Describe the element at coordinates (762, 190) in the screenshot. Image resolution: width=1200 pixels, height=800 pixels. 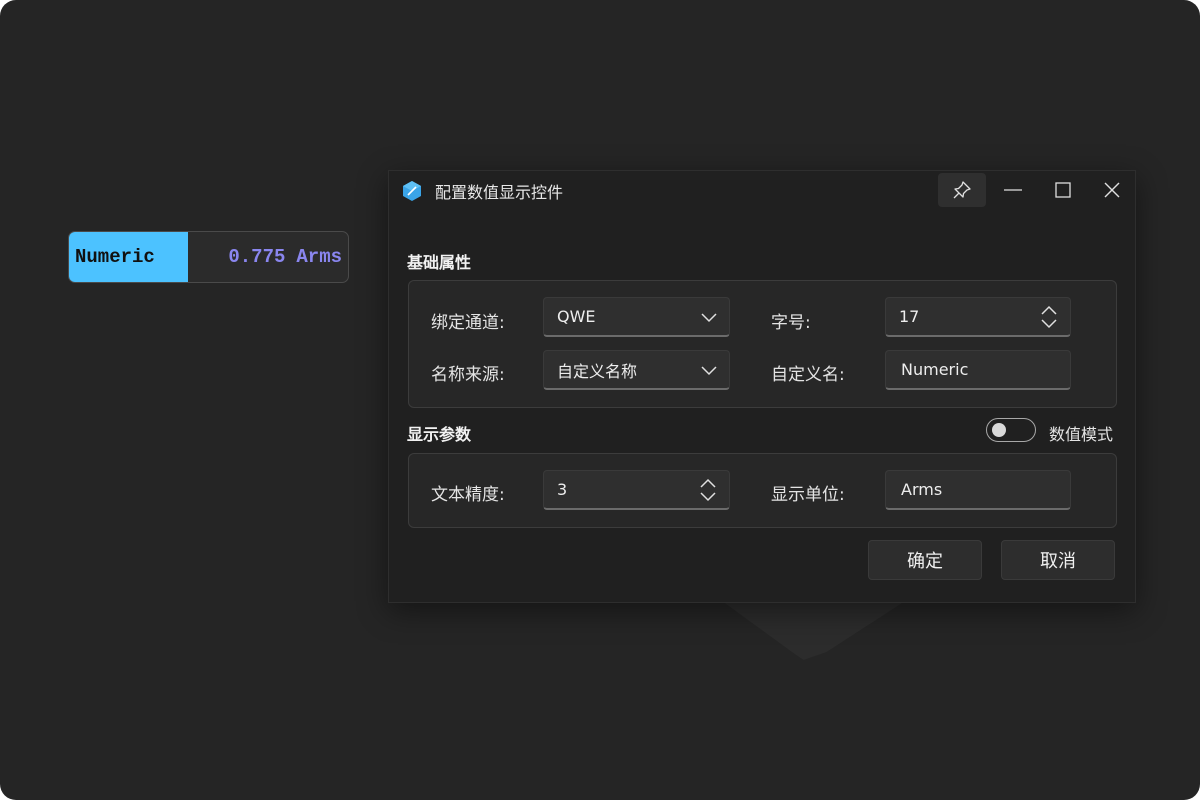
I see `dialog-titlebar: 配置数值显示控件` at that location.